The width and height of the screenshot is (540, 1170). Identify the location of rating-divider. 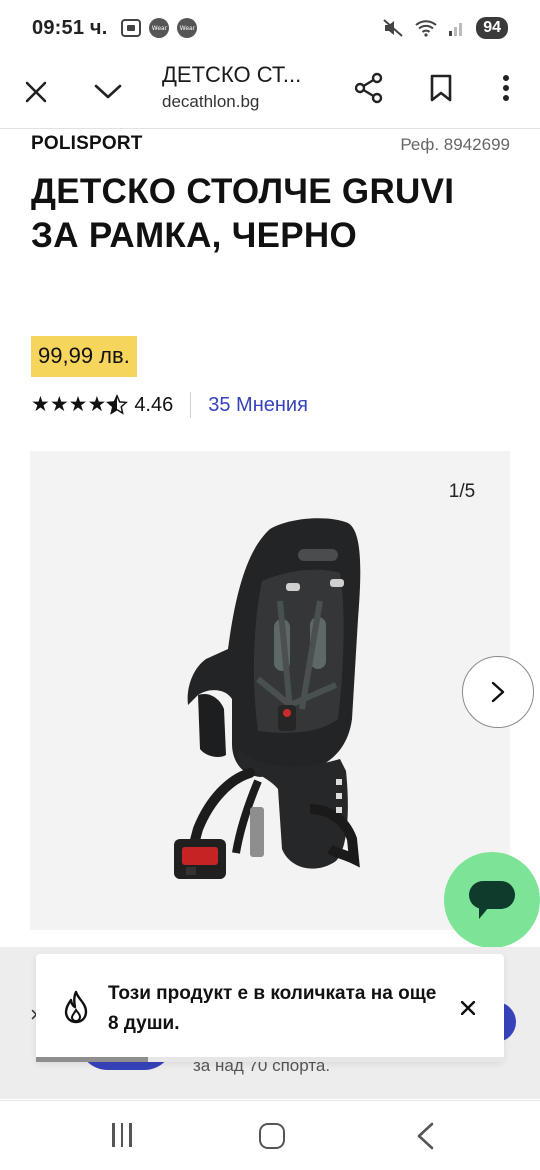
(191, 405).